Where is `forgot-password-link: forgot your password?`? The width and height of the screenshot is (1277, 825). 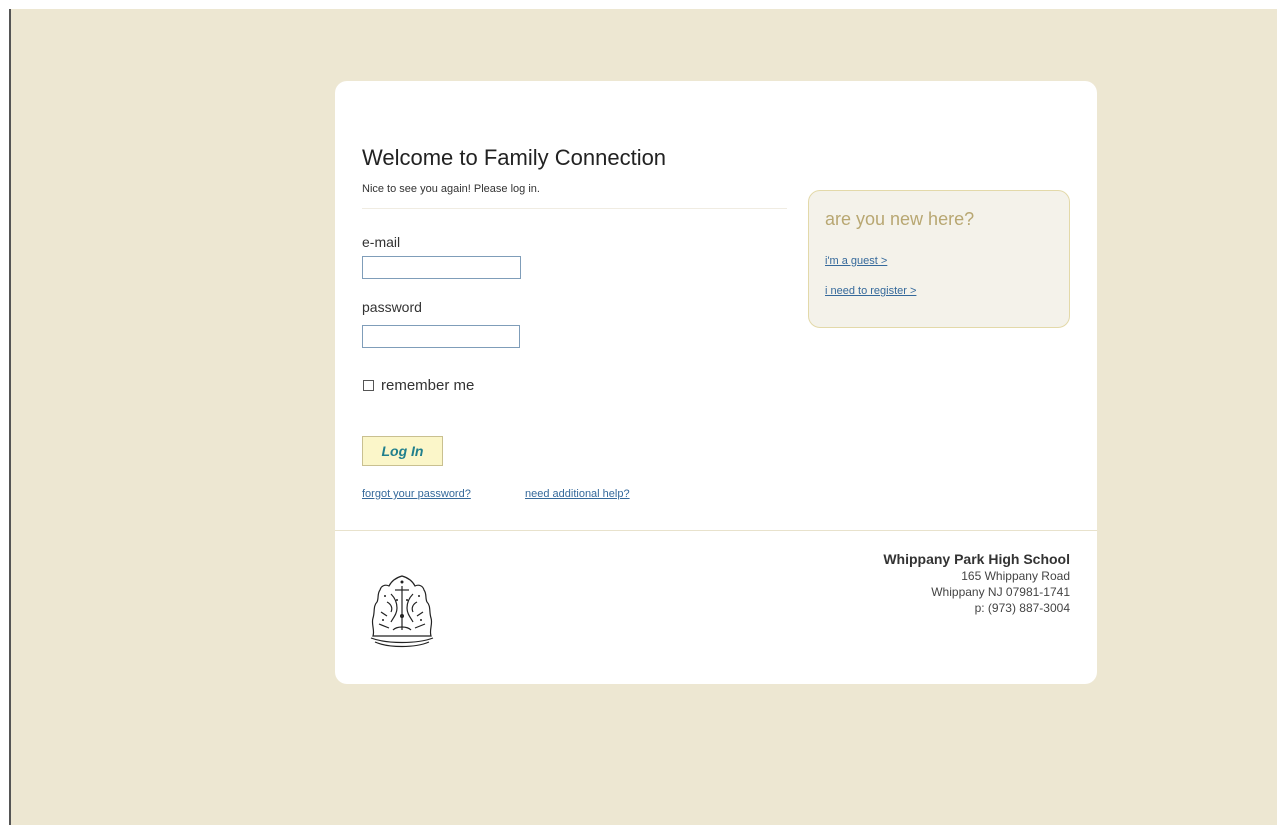 forgot-password-link: forgot your password? is located at coordinates (416, 494).